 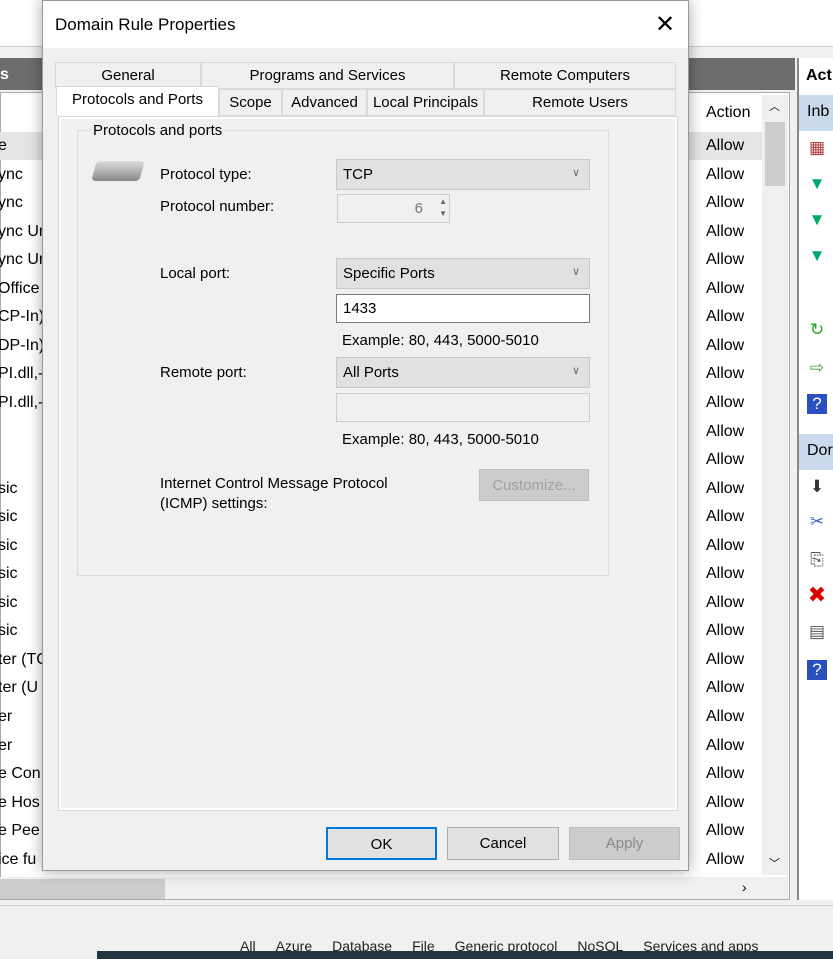 I want to click on rule-name: e Pee, so click(x=20, y=831).